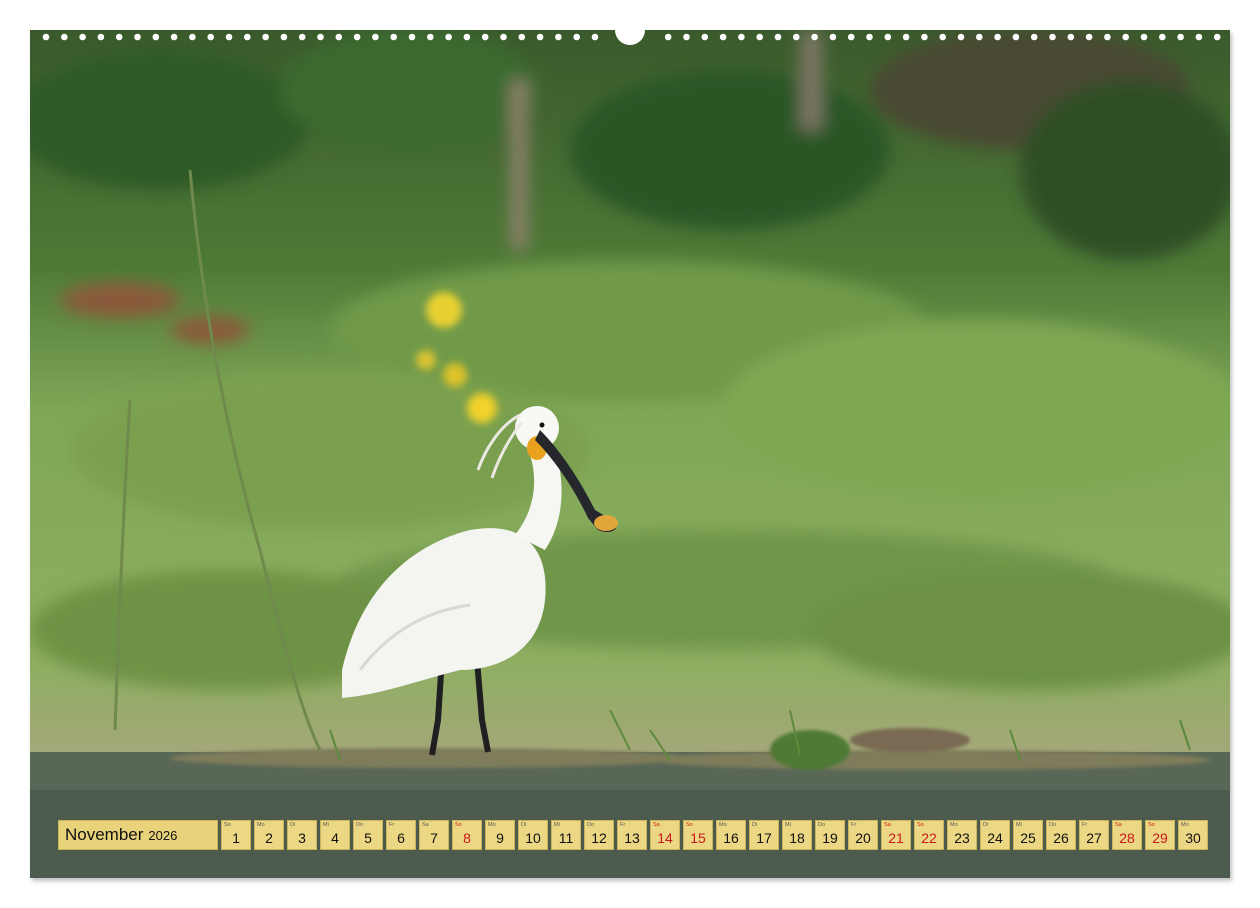 The image size is (1260, 908). What do you see at coordinates (797, 838) in the screenshot?
I see `day-number: 18` at bounding box center [797, 838].